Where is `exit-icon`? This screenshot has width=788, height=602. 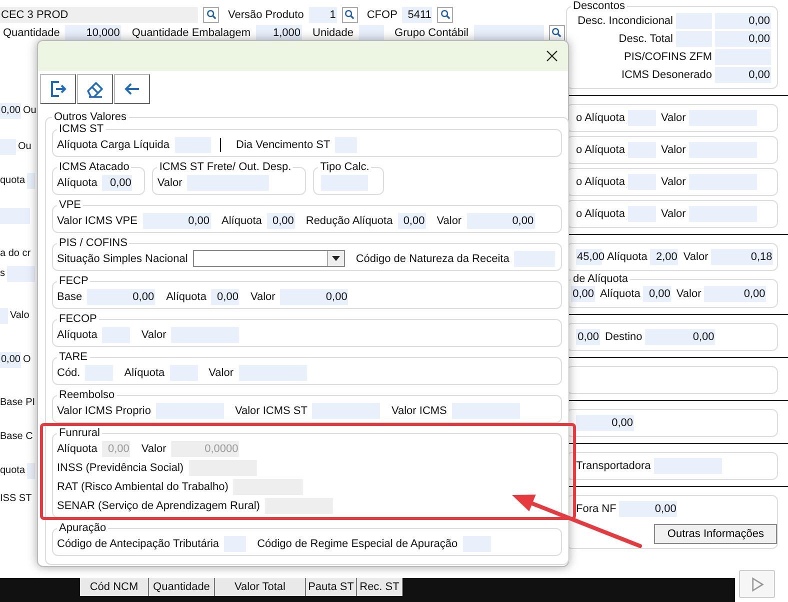
exit-icon is located at coordinates (58, 89).